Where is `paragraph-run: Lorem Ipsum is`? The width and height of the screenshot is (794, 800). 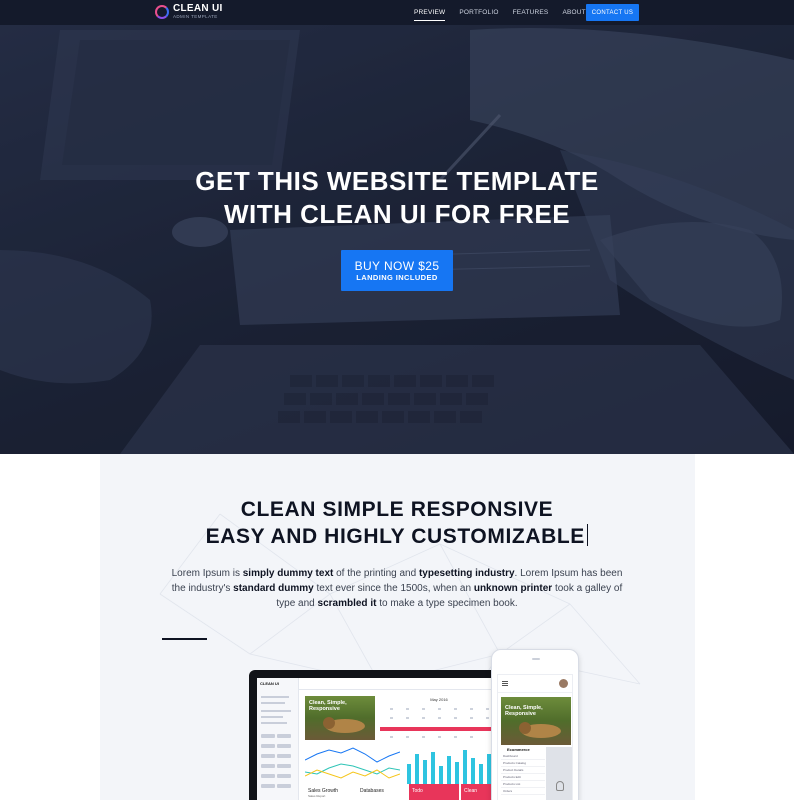
paragraph-run: Lorem Ipsum is is located at coordinates (207, 573).